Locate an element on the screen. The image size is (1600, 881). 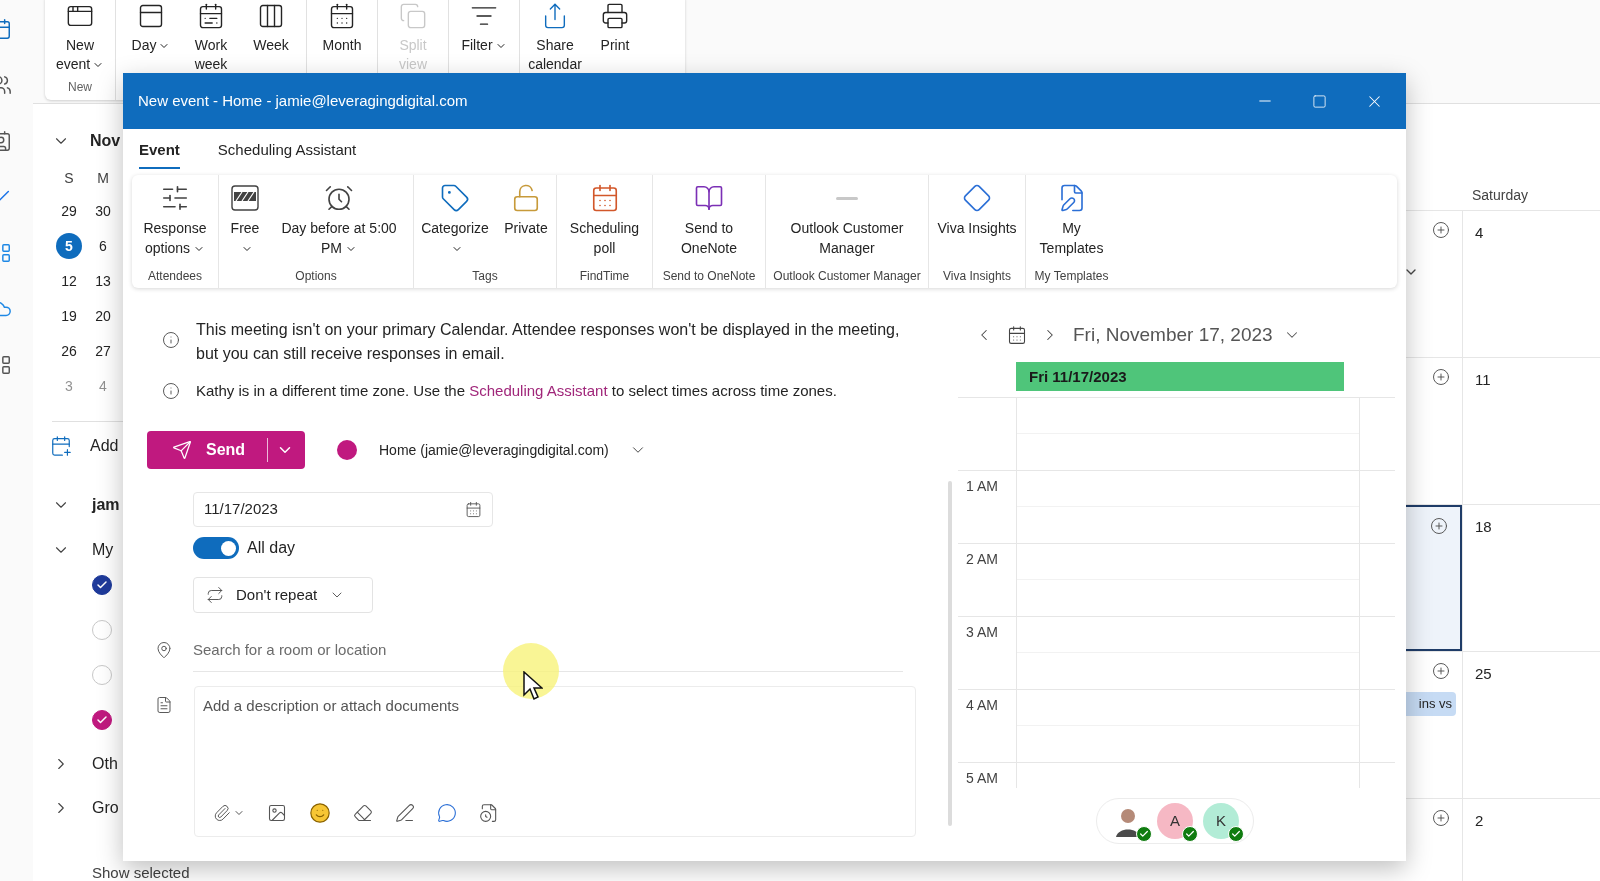
time-label: 1 AM is located at coordinates (982, 486).